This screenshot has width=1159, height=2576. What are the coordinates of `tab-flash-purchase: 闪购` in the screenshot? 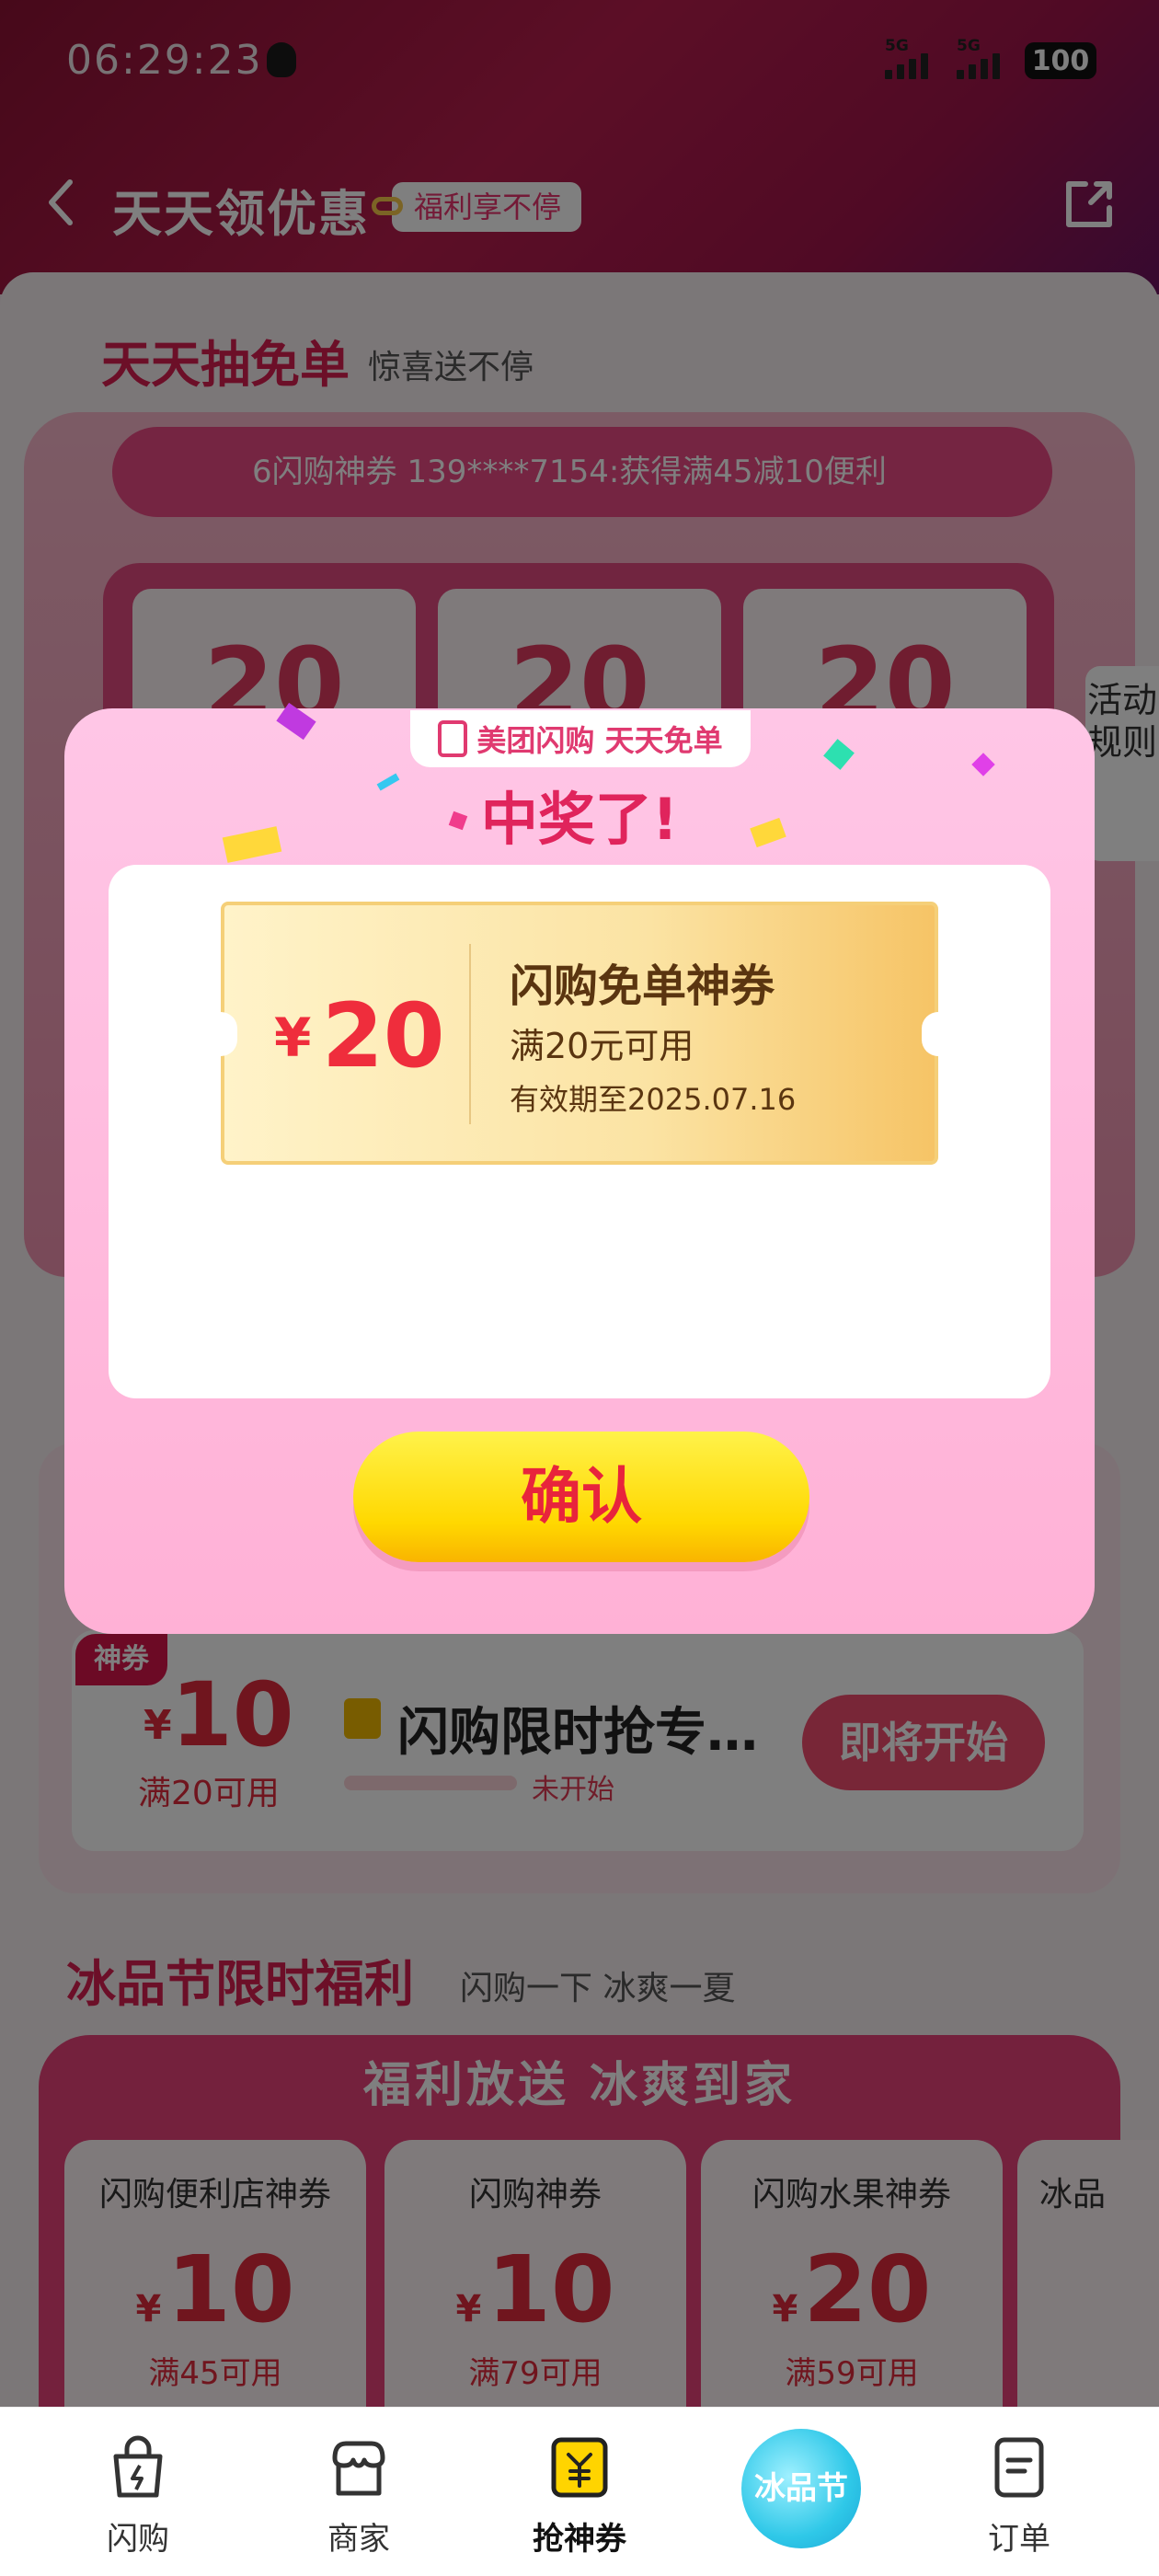 It's located at (138, 2496).